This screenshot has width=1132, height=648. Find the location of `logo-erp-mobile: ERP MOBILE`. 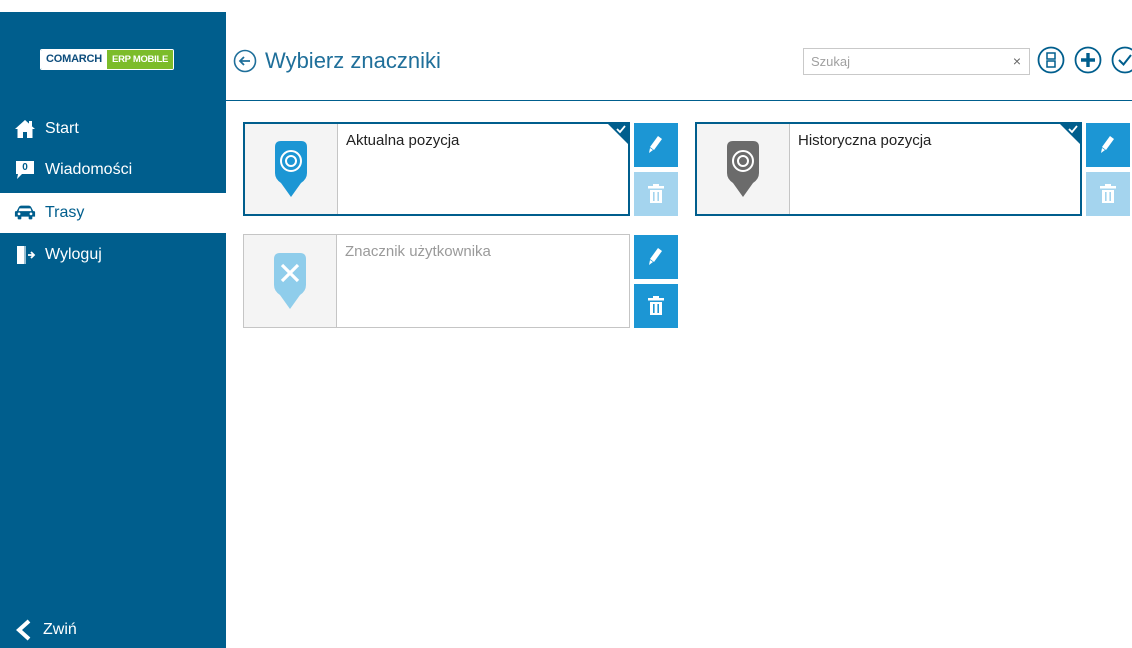

logo-erp-mobile: ERP MOBILE is located at coordinates (140, 59).